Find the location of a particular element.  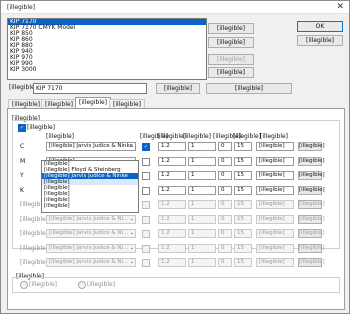

device-list-item: KIP 3000 is located at coordinates (107, 70).